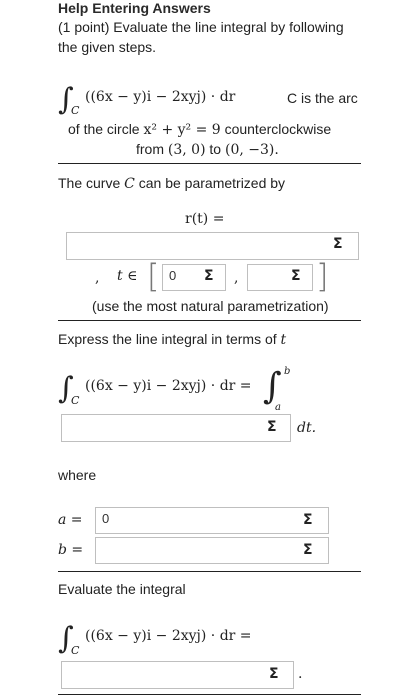  What do you see at coordinates (127, 276) in the screenshot?
I see `t-in-label: t ∈` at bounding box center [127, 276].